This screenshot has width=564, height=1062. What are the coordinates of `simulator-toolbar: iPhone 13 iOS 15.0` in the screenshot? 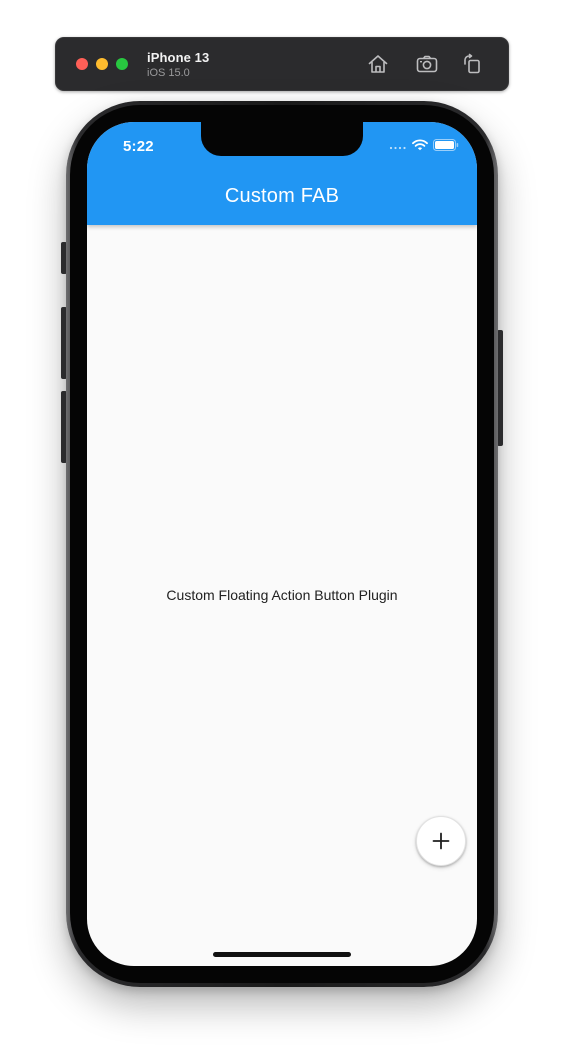 It's located at (282, 64).